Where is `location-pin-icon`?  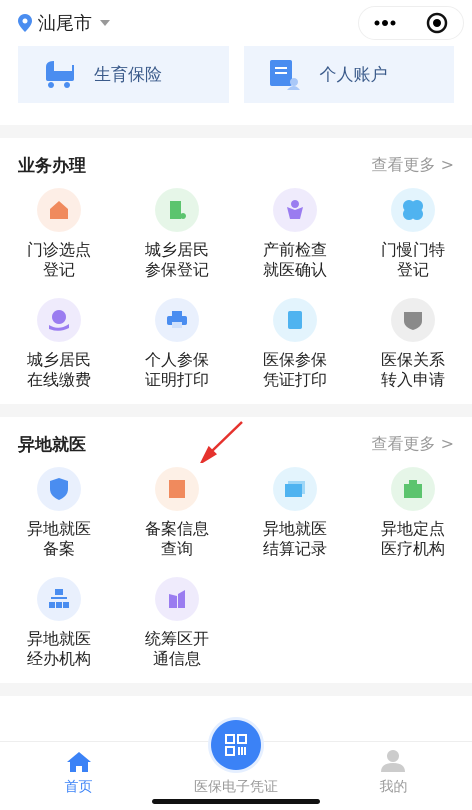 location-pin-icon is located at coordinates (25, 23).